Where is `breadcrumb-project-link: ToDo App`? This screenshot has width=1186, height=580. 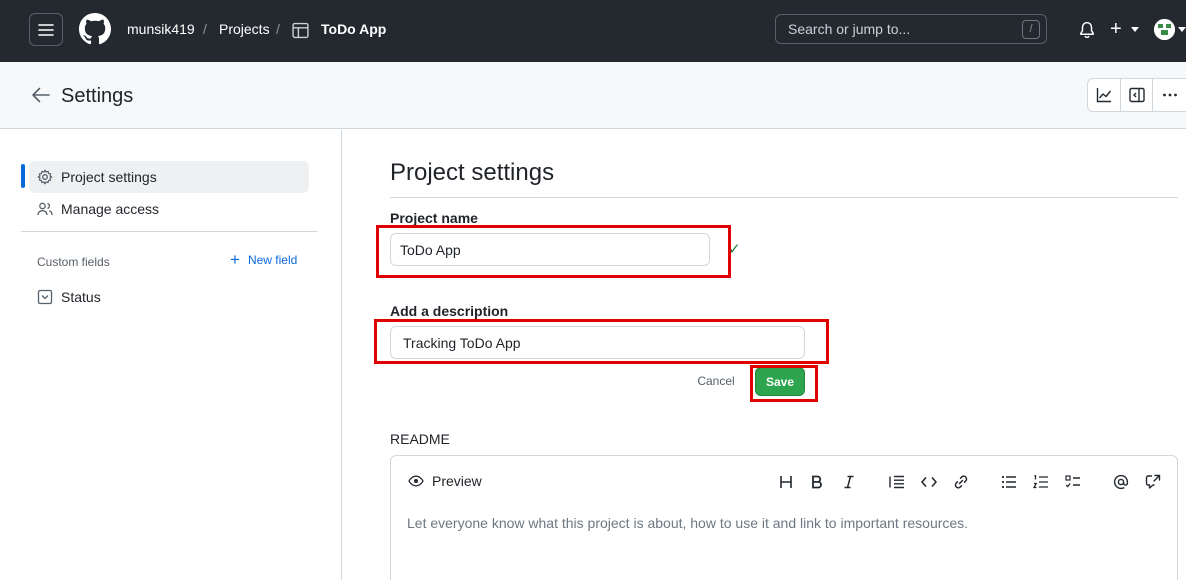 breadcrumb-project-link: ToDo App is located at coordinates (353, 29).